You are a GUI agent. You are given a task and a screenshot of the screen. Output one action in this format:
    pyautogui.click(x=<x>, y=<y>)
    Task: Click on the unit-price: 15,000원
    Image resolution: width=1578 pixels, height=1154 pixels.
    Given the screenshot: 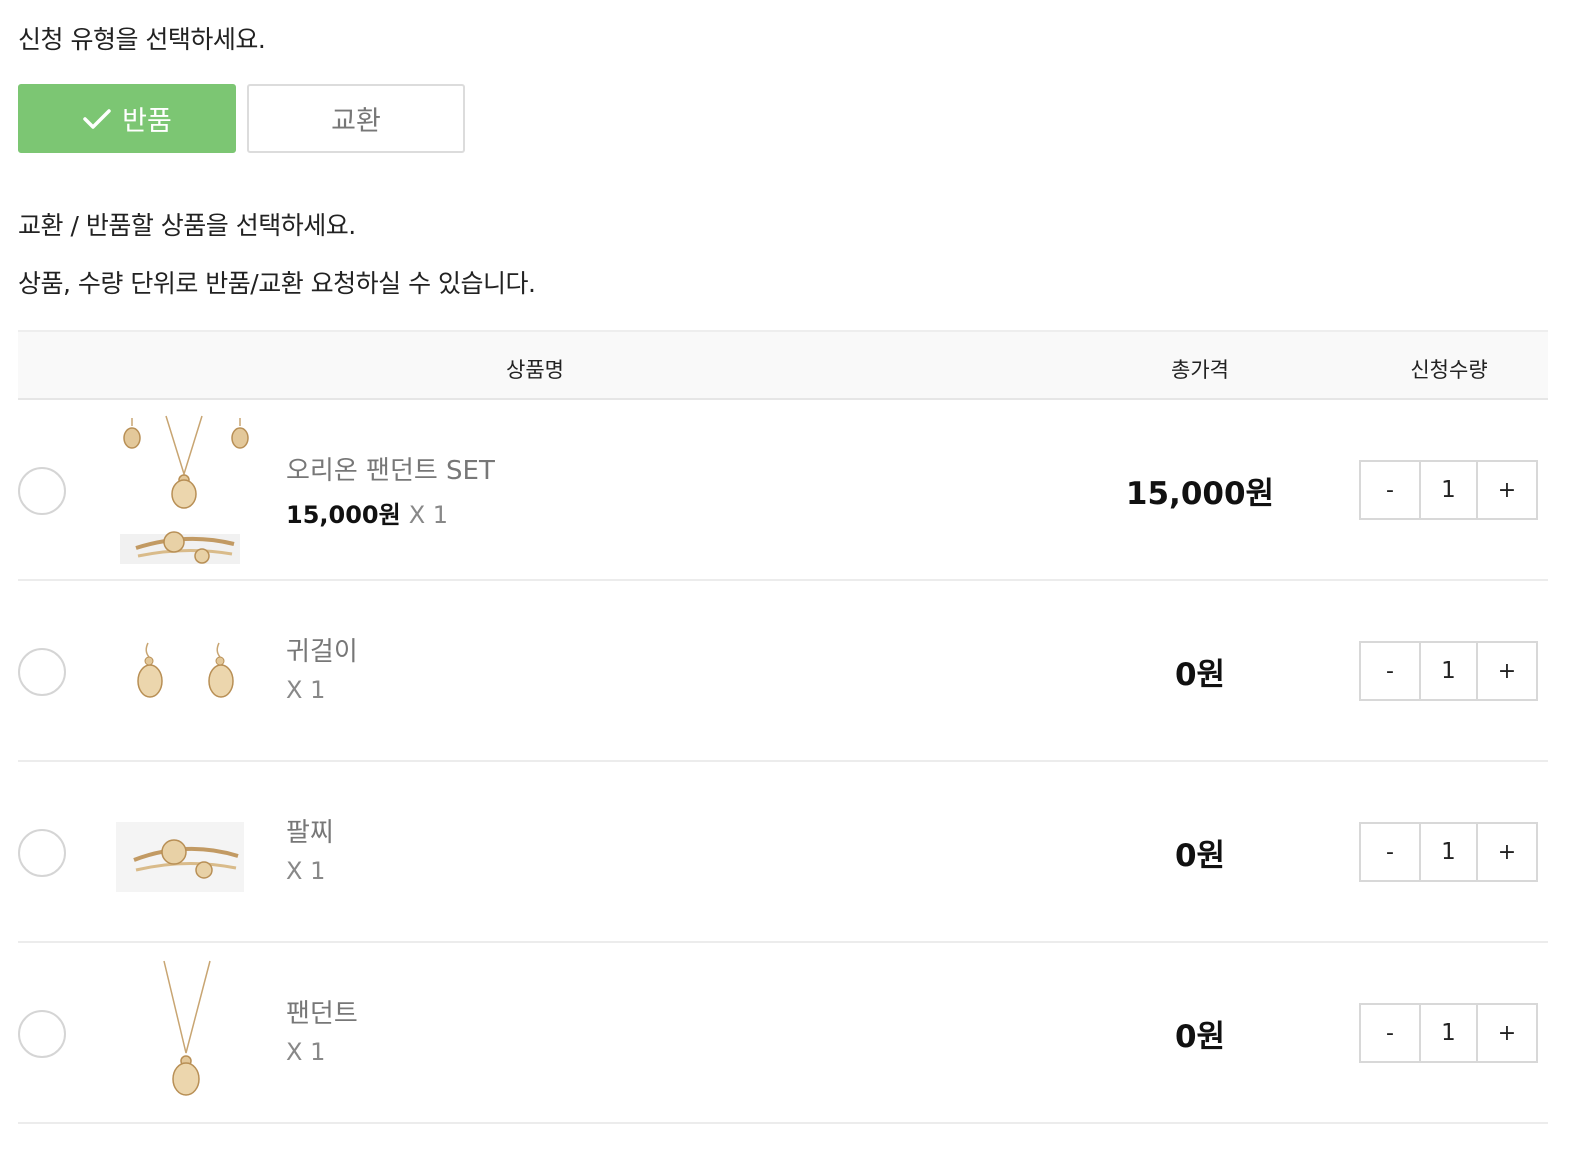 What is the action you would take?
    pyautogui.click(x=343, y=515)
    